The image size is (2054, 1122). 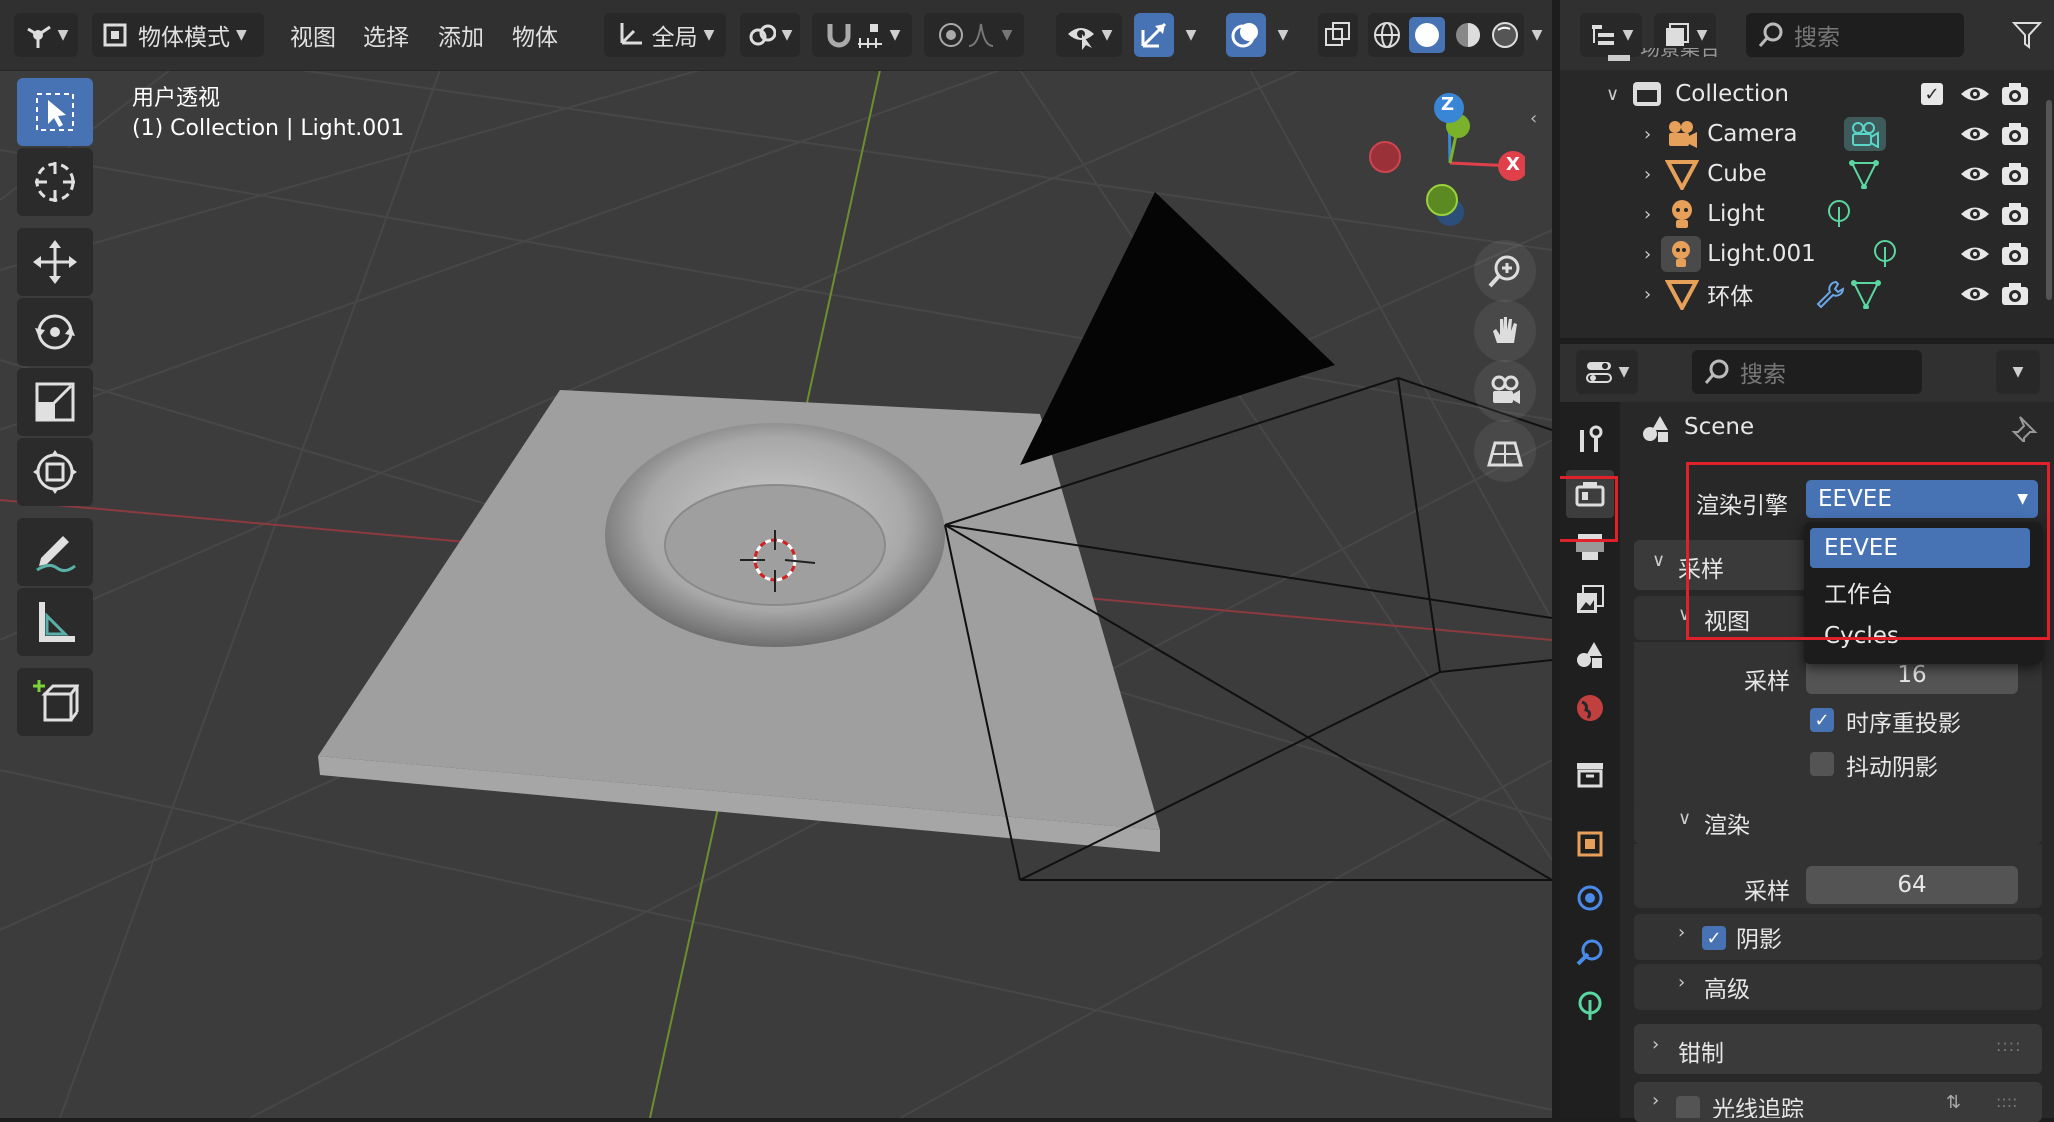 What do you see at coordinates (55, 182) in the screenshot?
I see `cursor-tool` at bounding box center [55, 182].